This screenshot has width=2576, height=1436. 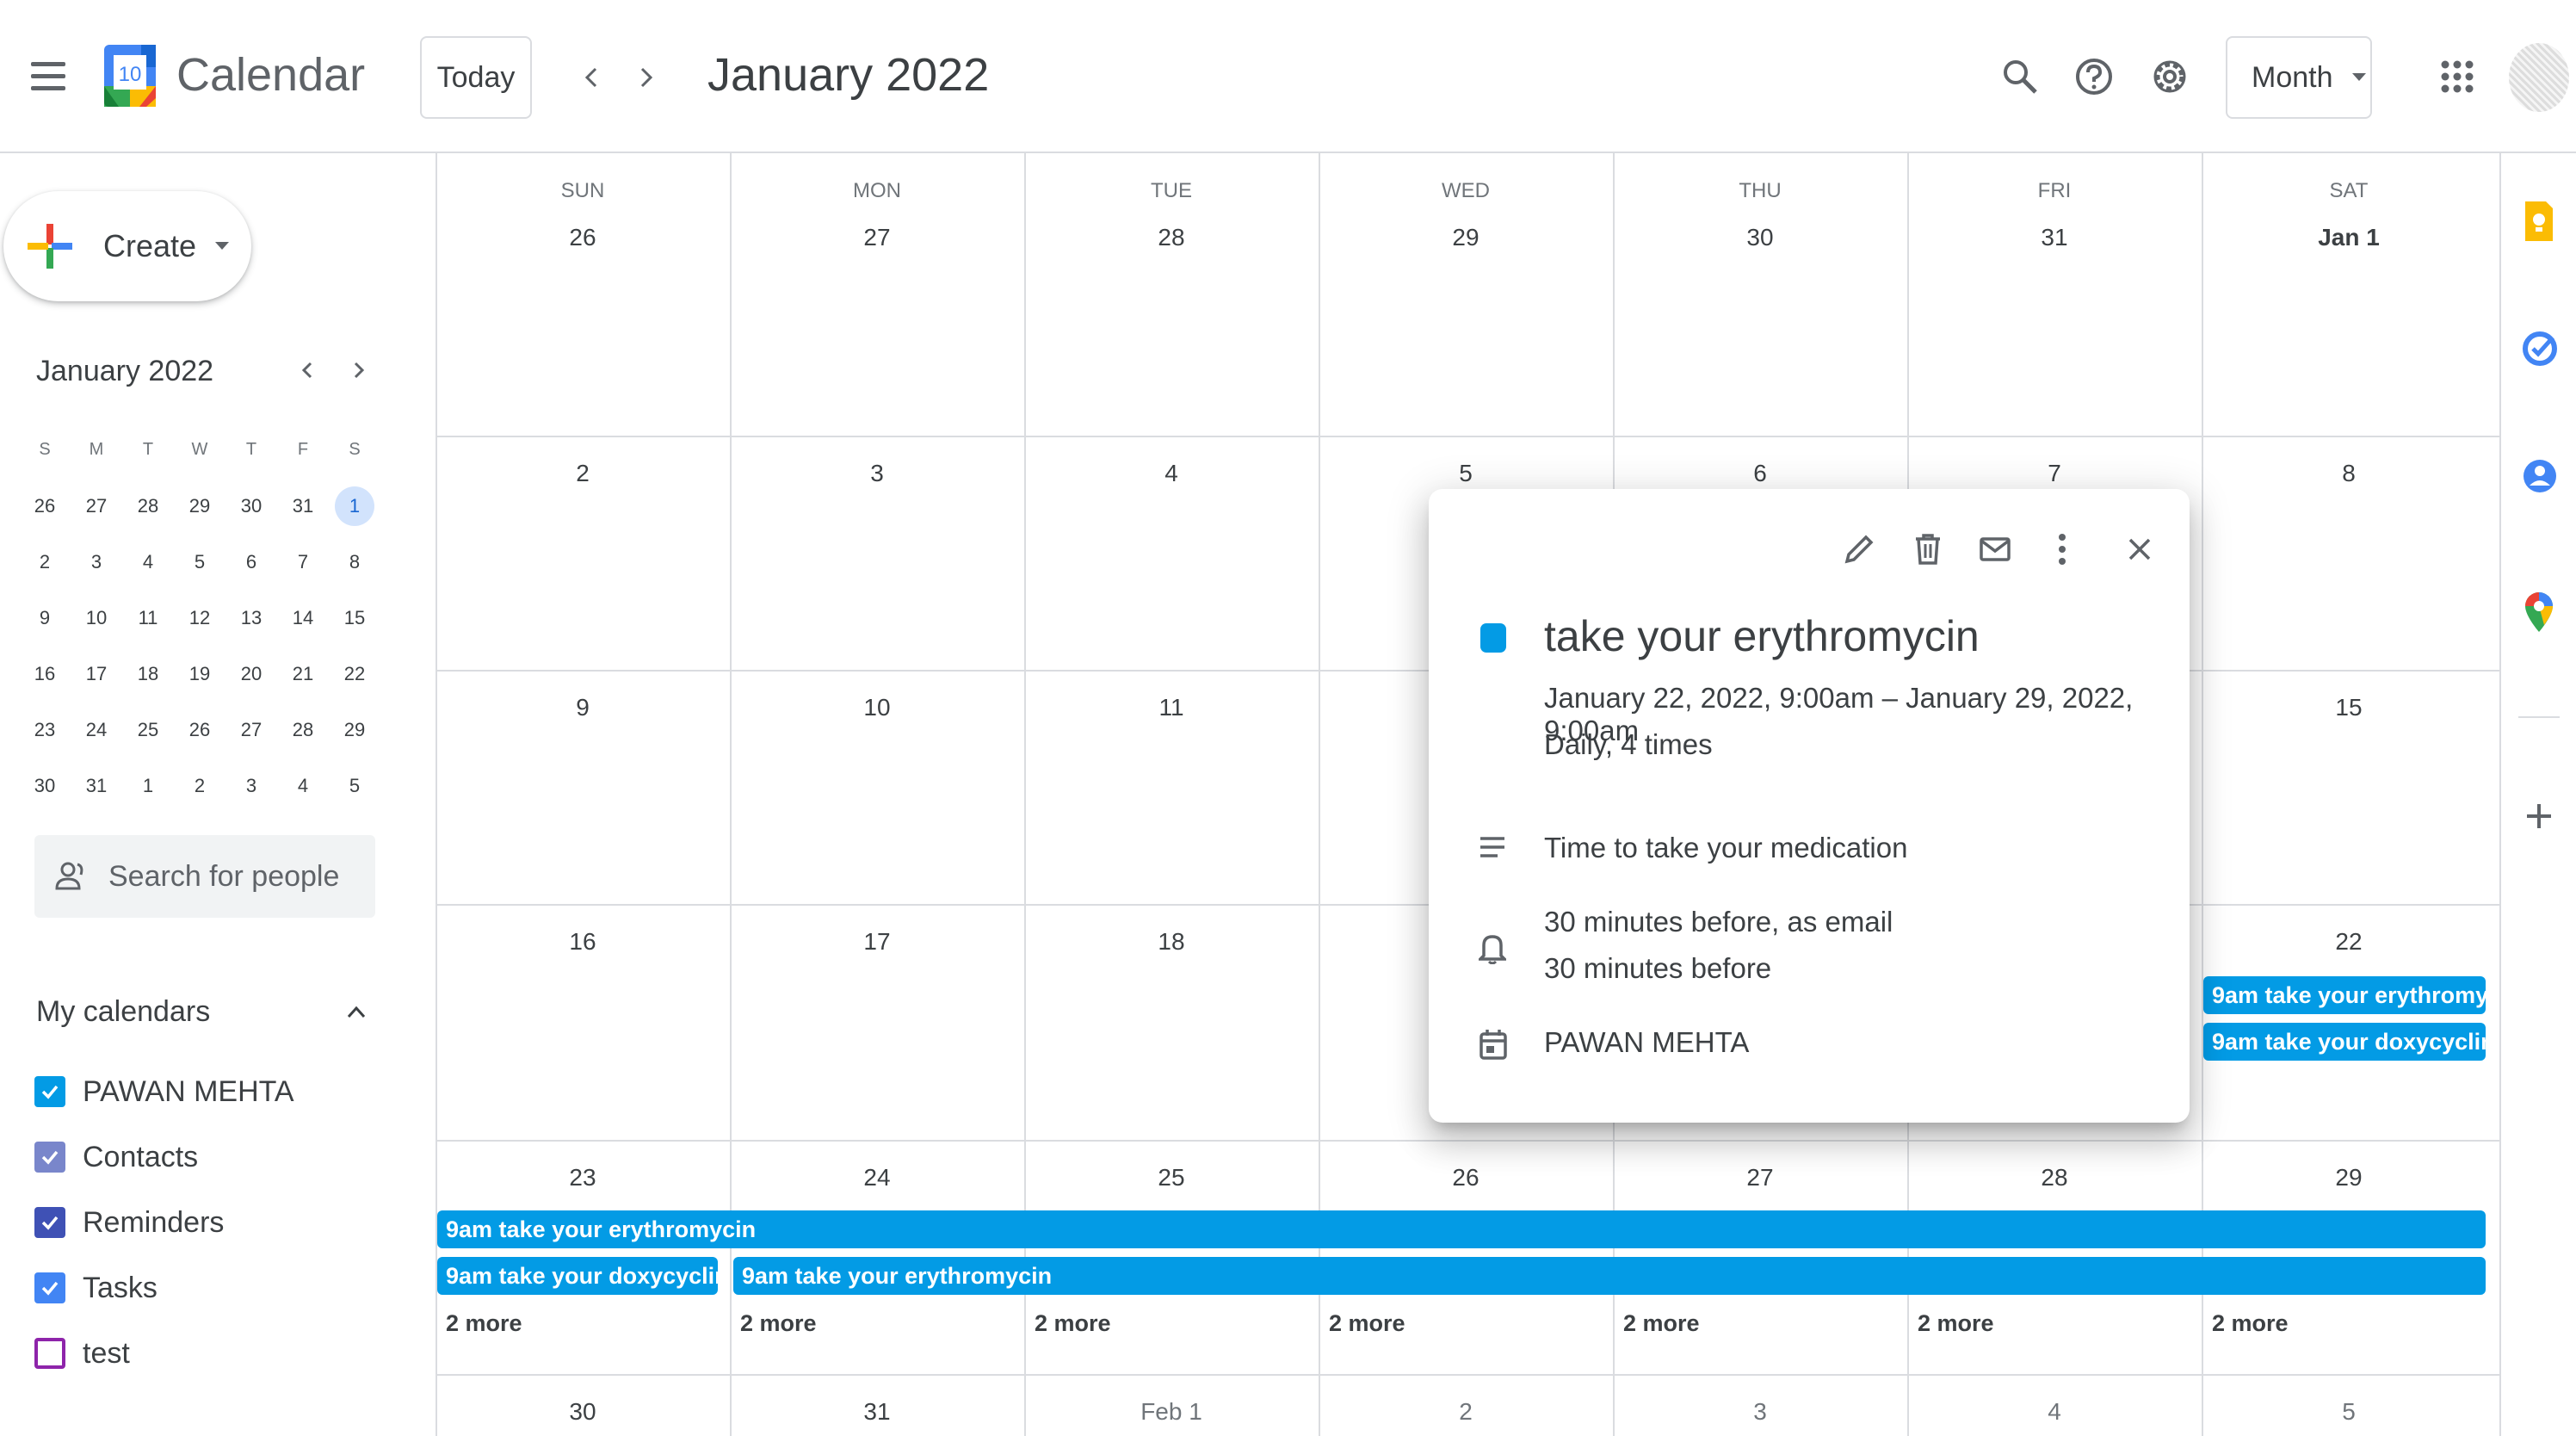 I want to click on day-number: 24, so click(x=877, y=1178).